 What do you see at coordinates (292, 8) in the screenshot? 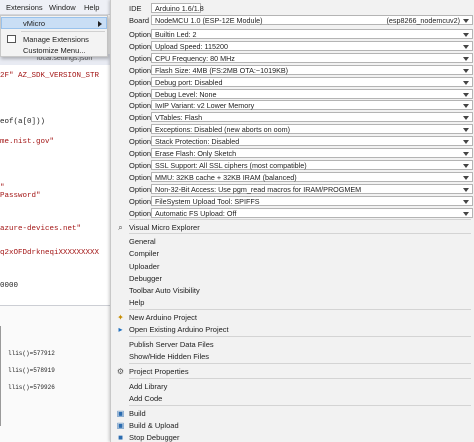
I see `ide-row: IDE Arduino 1.6/1.8` at bounding box center [292, 8].